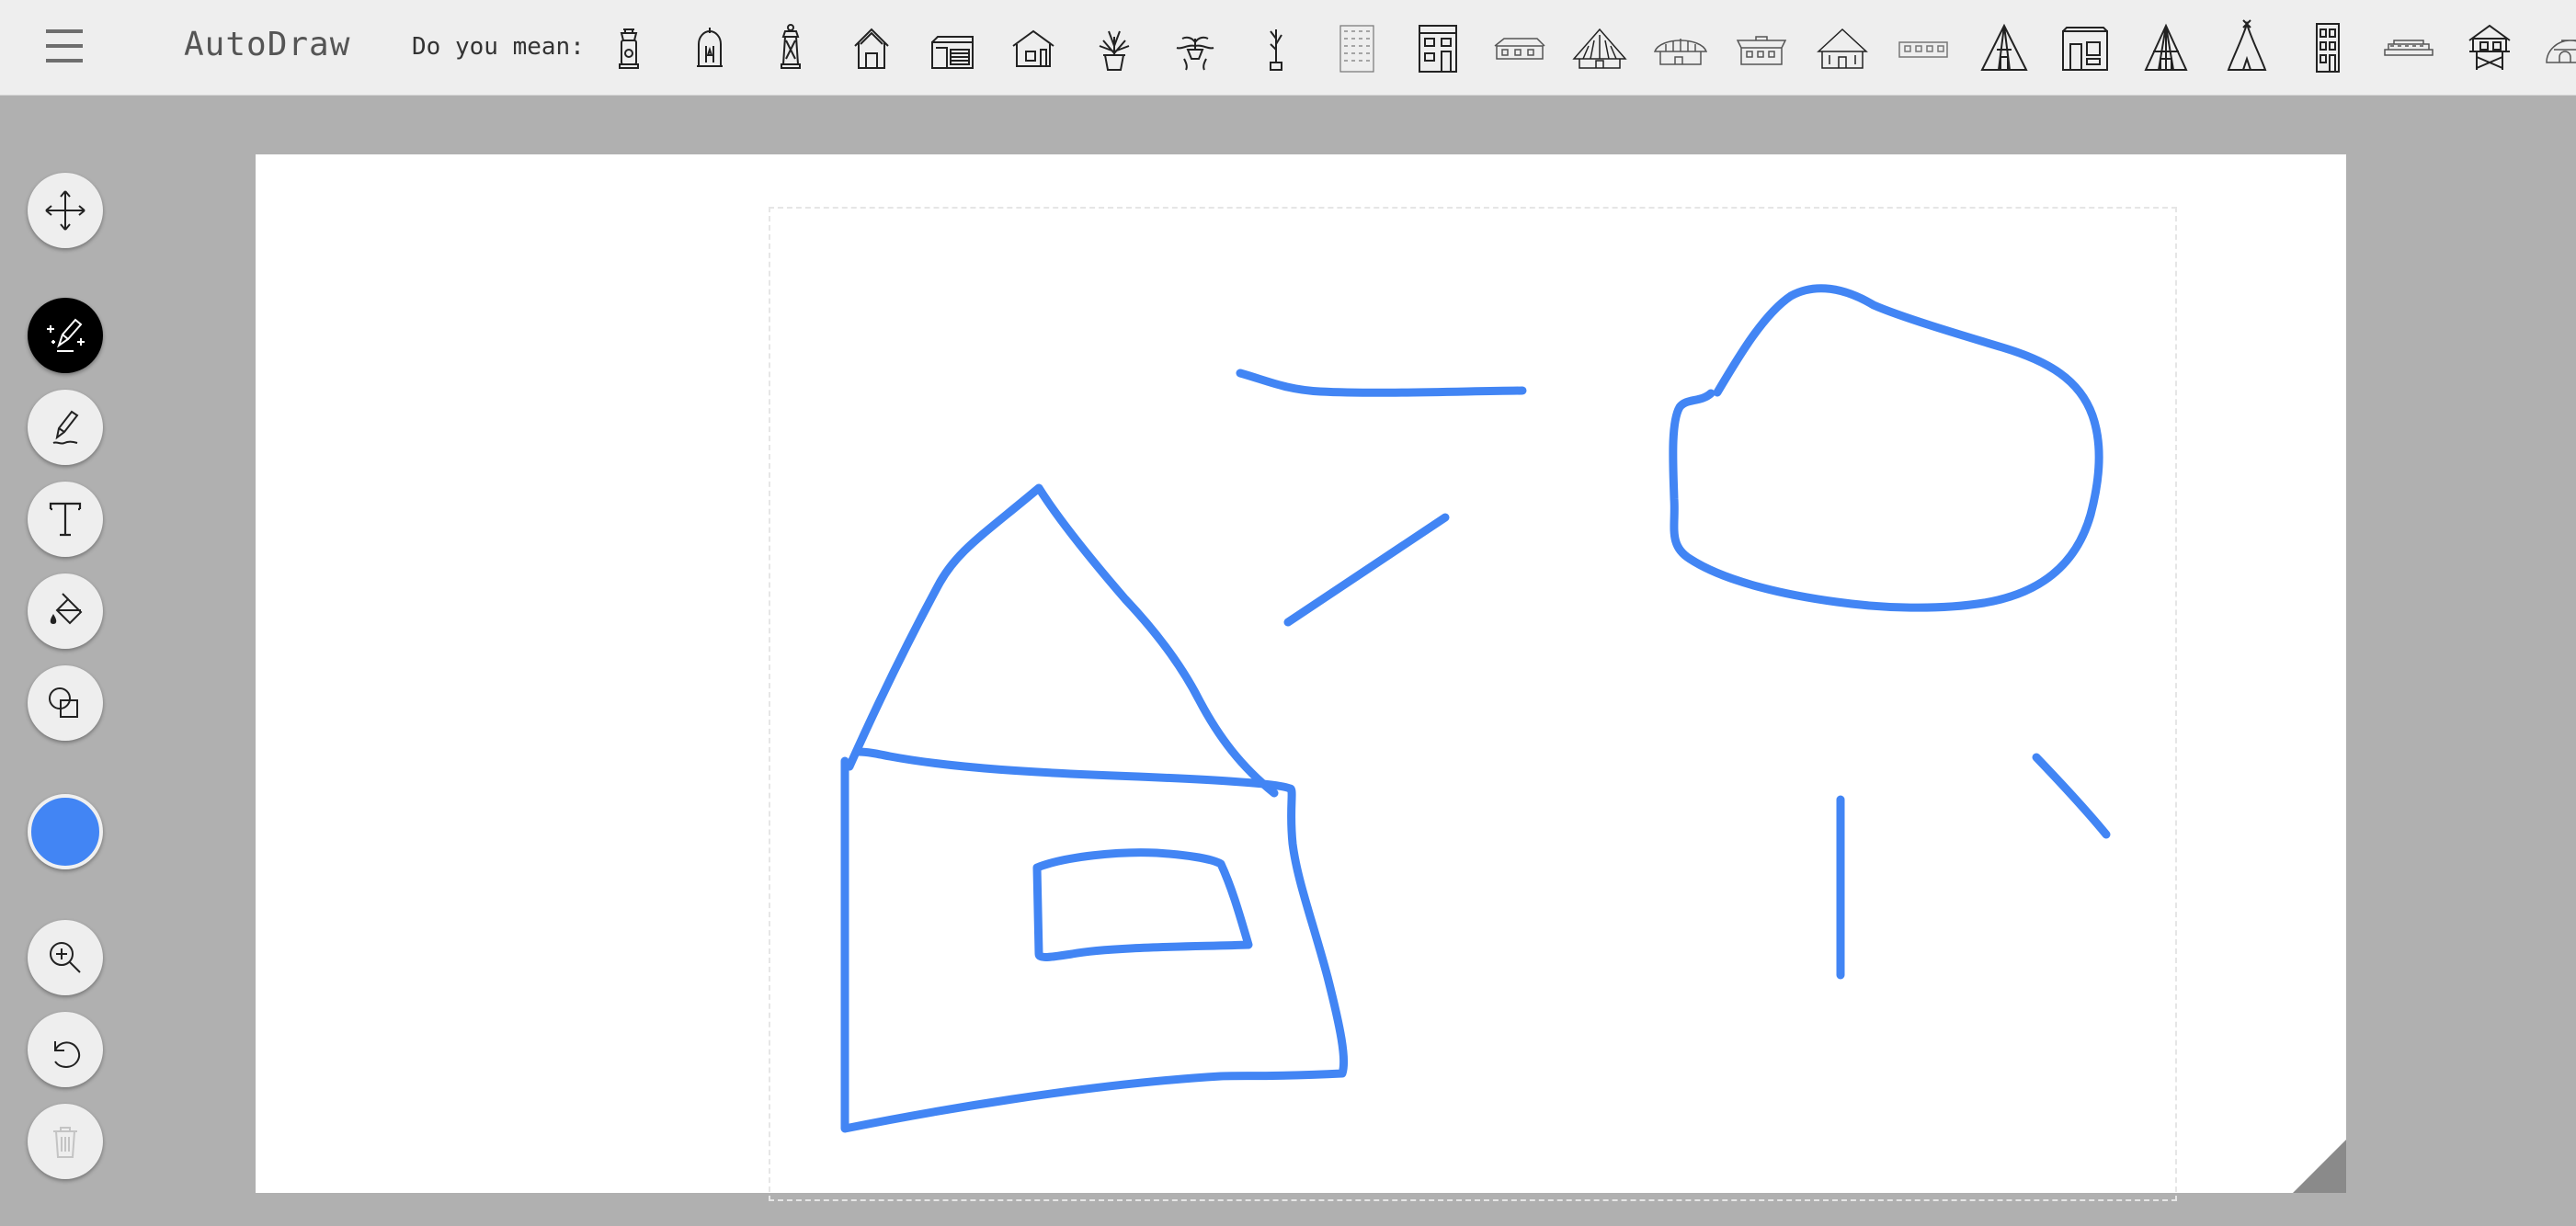 The width and height of the screenshot is (2576, 1226). I want to click on undo-icon, so click(67, 1055).